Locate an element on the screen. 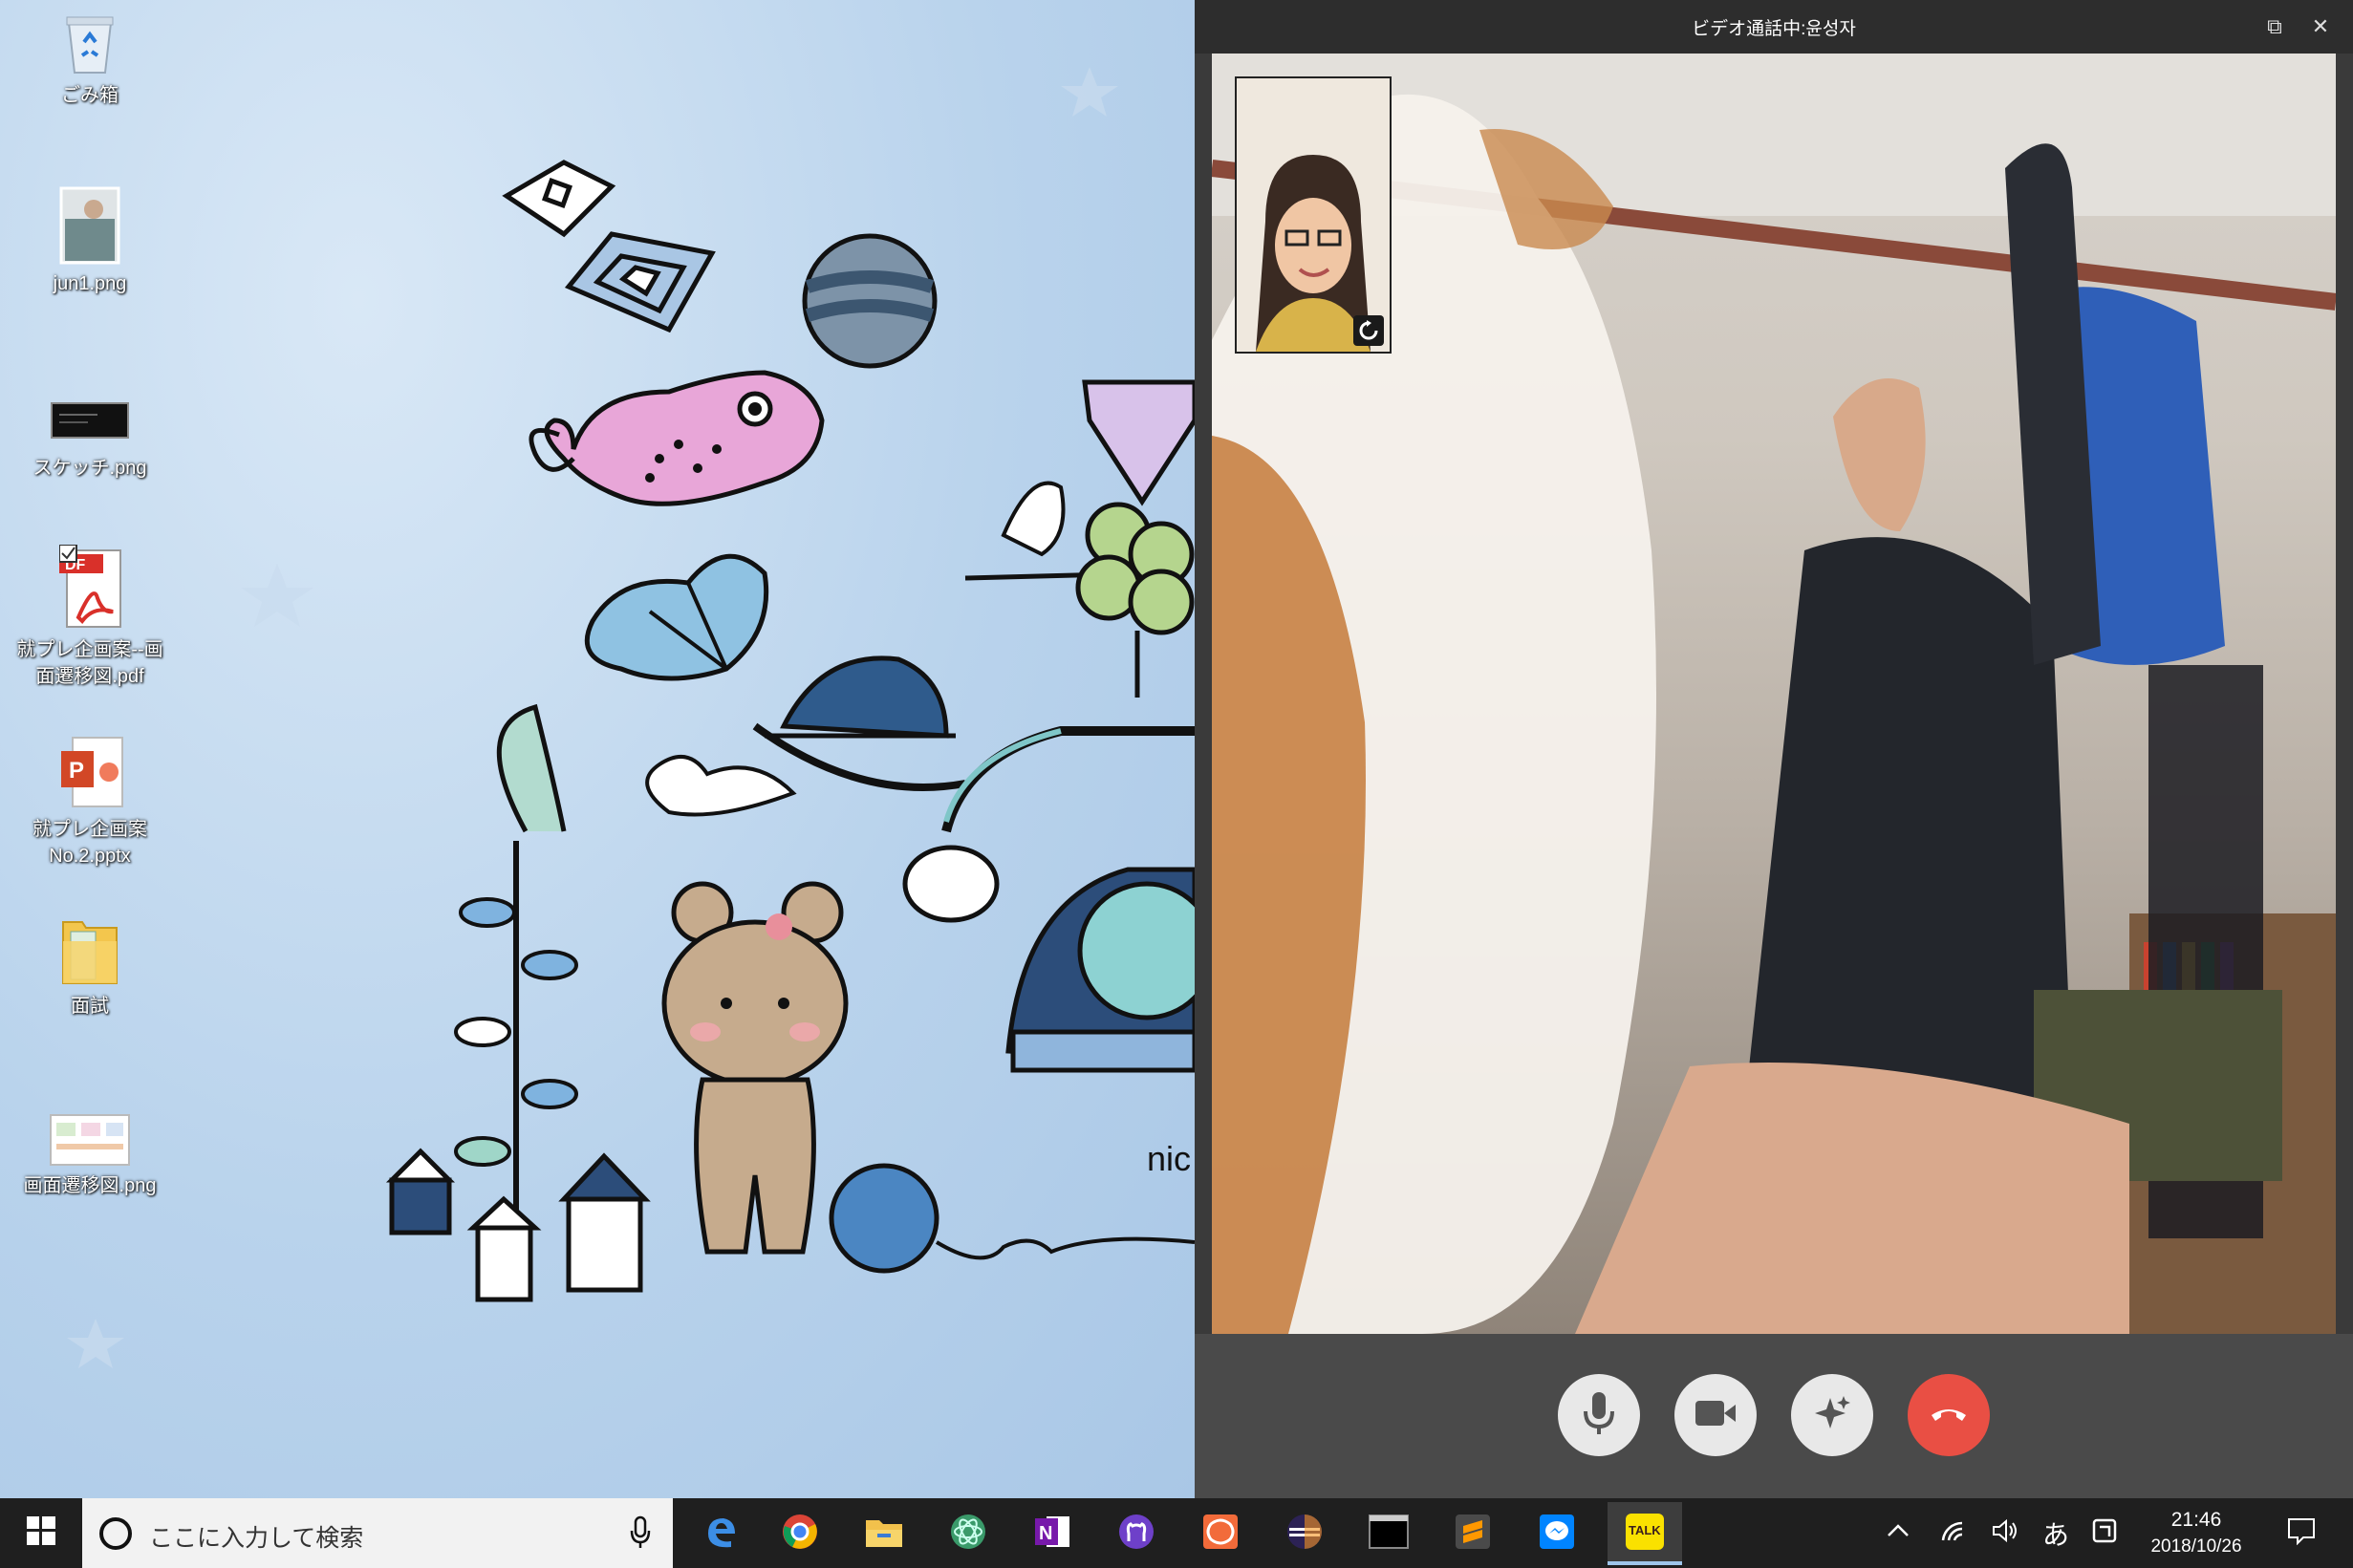  wifi-icon is located at coordinates (1953, 1533).